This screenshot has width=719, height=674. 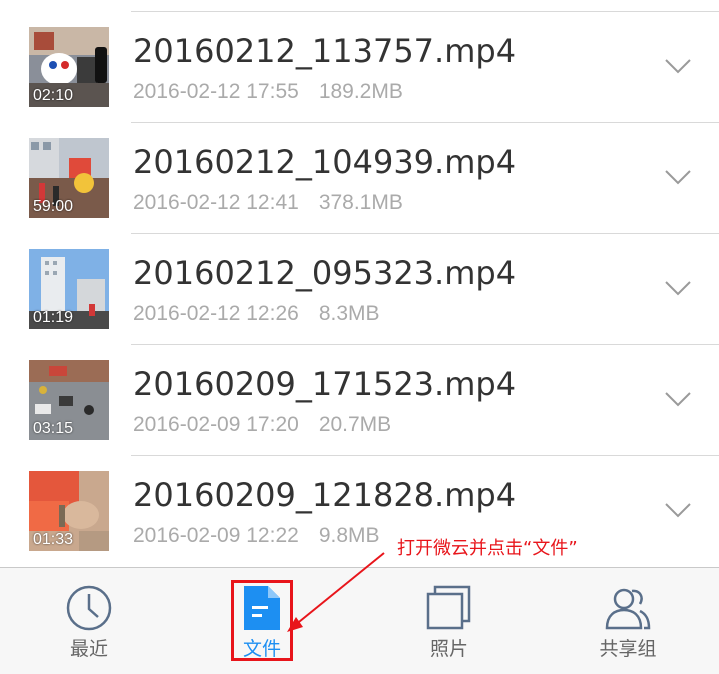 I want to click on video-thumbnail: 02:10, so click(x=69, y=67).